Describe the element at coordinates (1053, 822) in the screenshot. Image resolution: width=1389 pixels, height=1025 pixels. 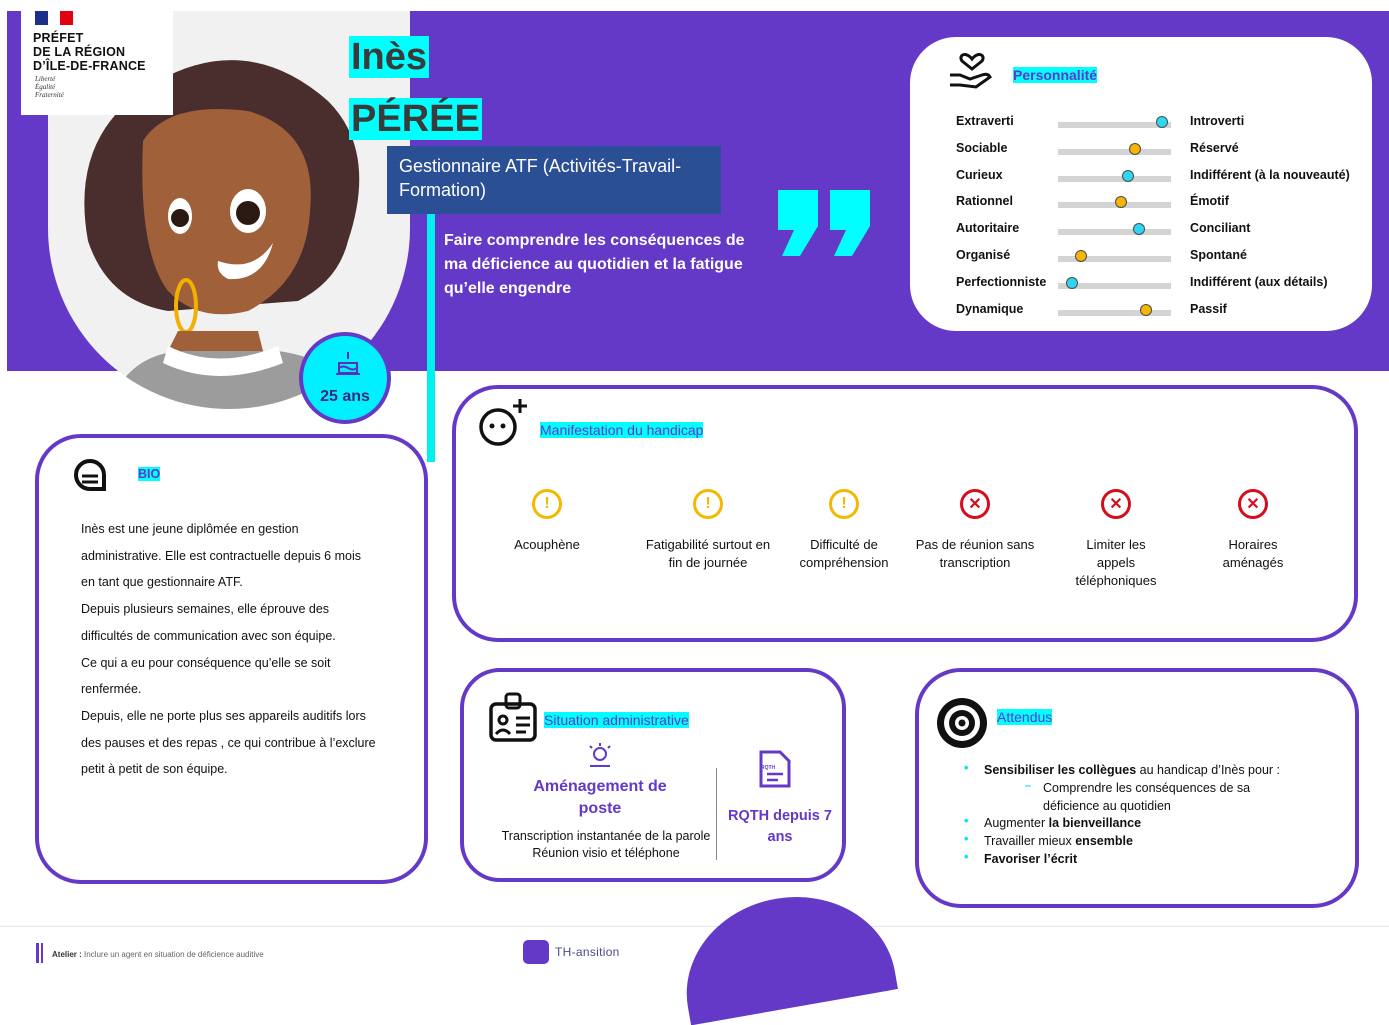
I see `expectation-item: • Augmenter la bienveillance` at that location.